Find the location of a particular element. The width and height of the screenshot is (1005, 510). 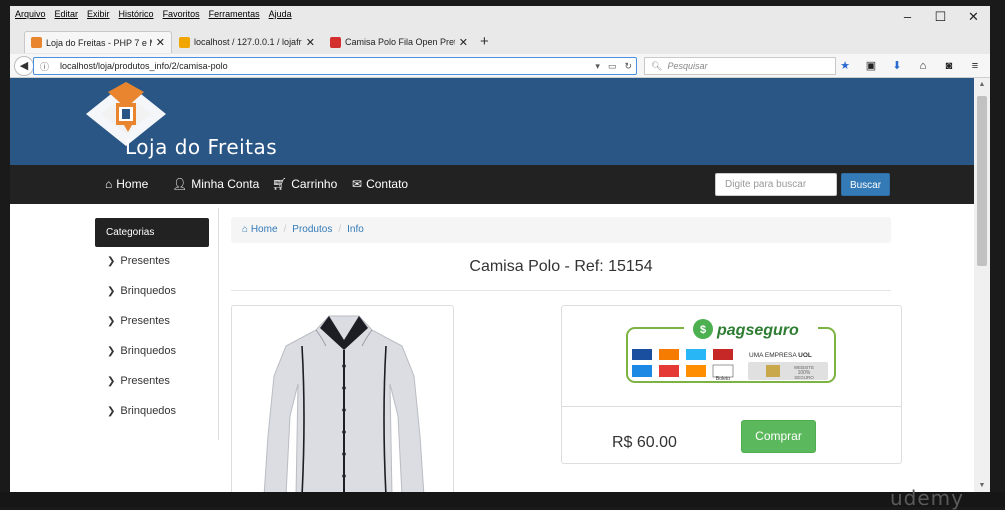

phpmyadmin-favicon-icon is located at coordinates (184, 42).